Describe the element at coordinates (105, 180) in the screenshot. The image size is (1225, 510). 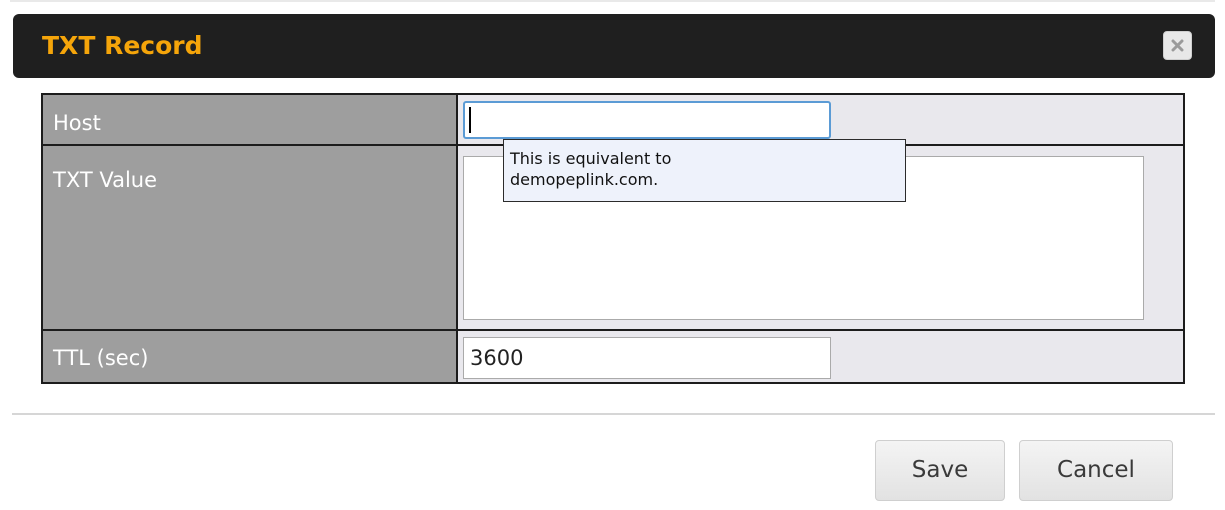
I see `txt-value-label: TXT Value` at that location.